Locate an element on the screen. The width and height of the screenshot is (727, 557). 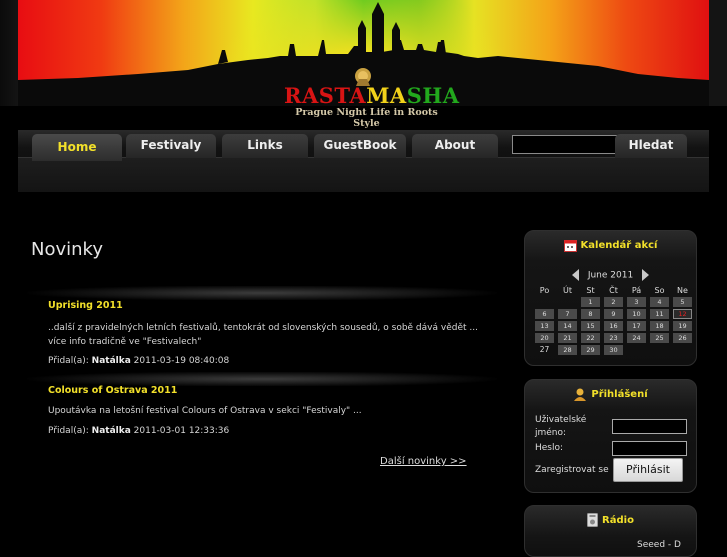
page-title: Novinky is located at coordinates (67, 249).